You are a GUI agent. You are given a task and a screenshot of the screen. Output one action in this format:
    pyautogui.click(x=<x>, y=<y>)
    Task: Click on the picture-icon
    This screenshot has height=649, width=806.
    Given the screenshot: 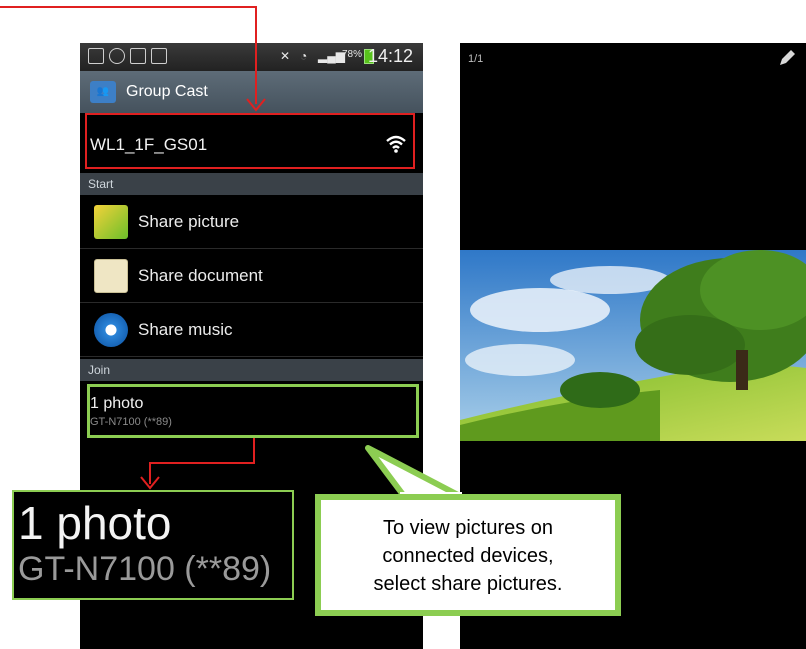 What is the action you would take?
    pyautogui.click(x=111, y=222)
    